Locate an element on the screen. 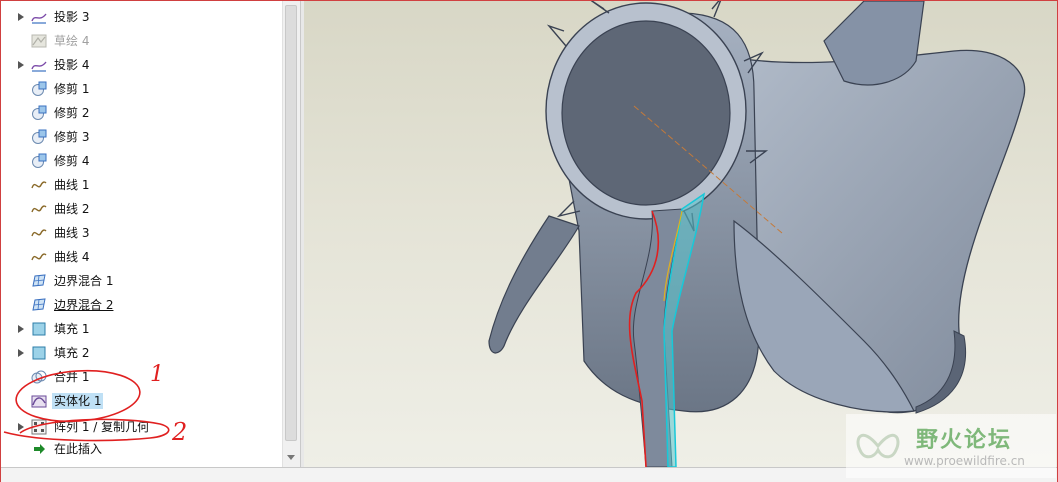 This screenshot has height=482, width=1058. annotation-mark-2: 2 is located at coordinates (180, 432).